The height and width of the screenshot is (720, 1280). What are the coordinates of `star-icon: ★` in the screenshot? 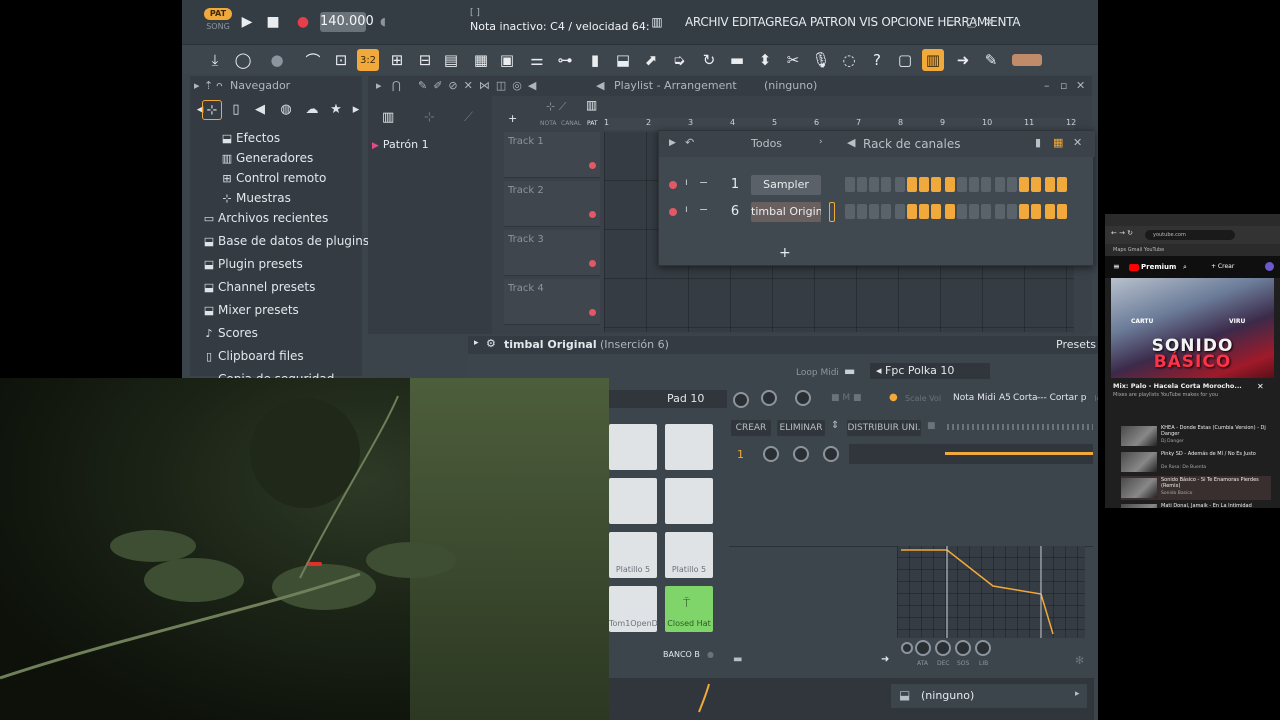 It's located at (336, 110).